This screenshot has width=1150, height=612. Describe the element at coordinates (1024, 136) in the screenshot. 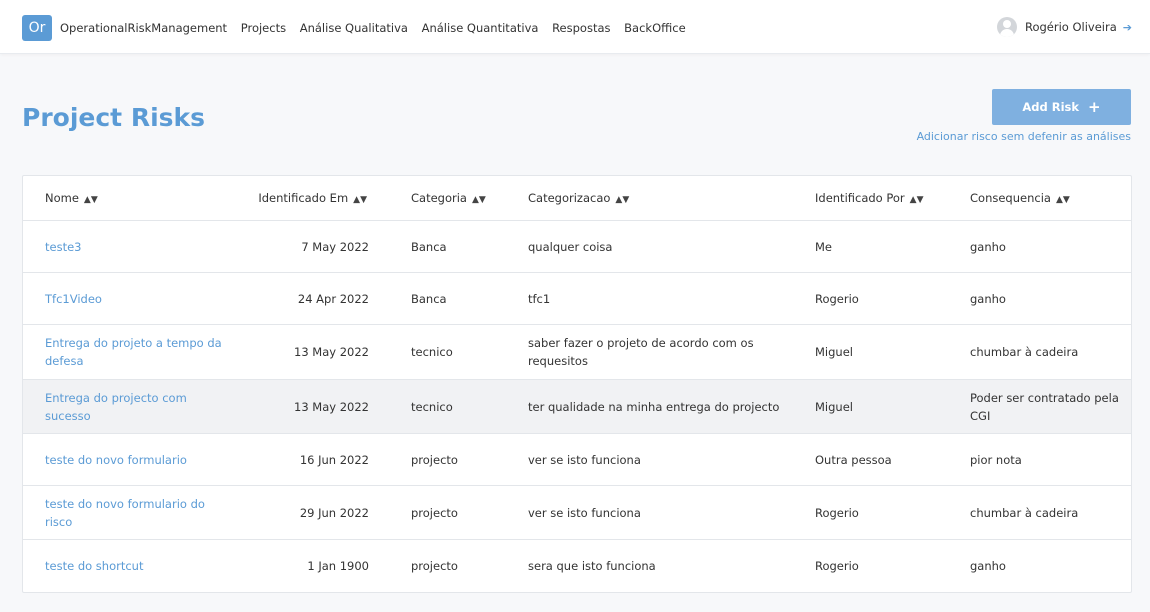

I see `add-risk-without-analysis-link: Adicionar risco sem defenir as análises` at that location.